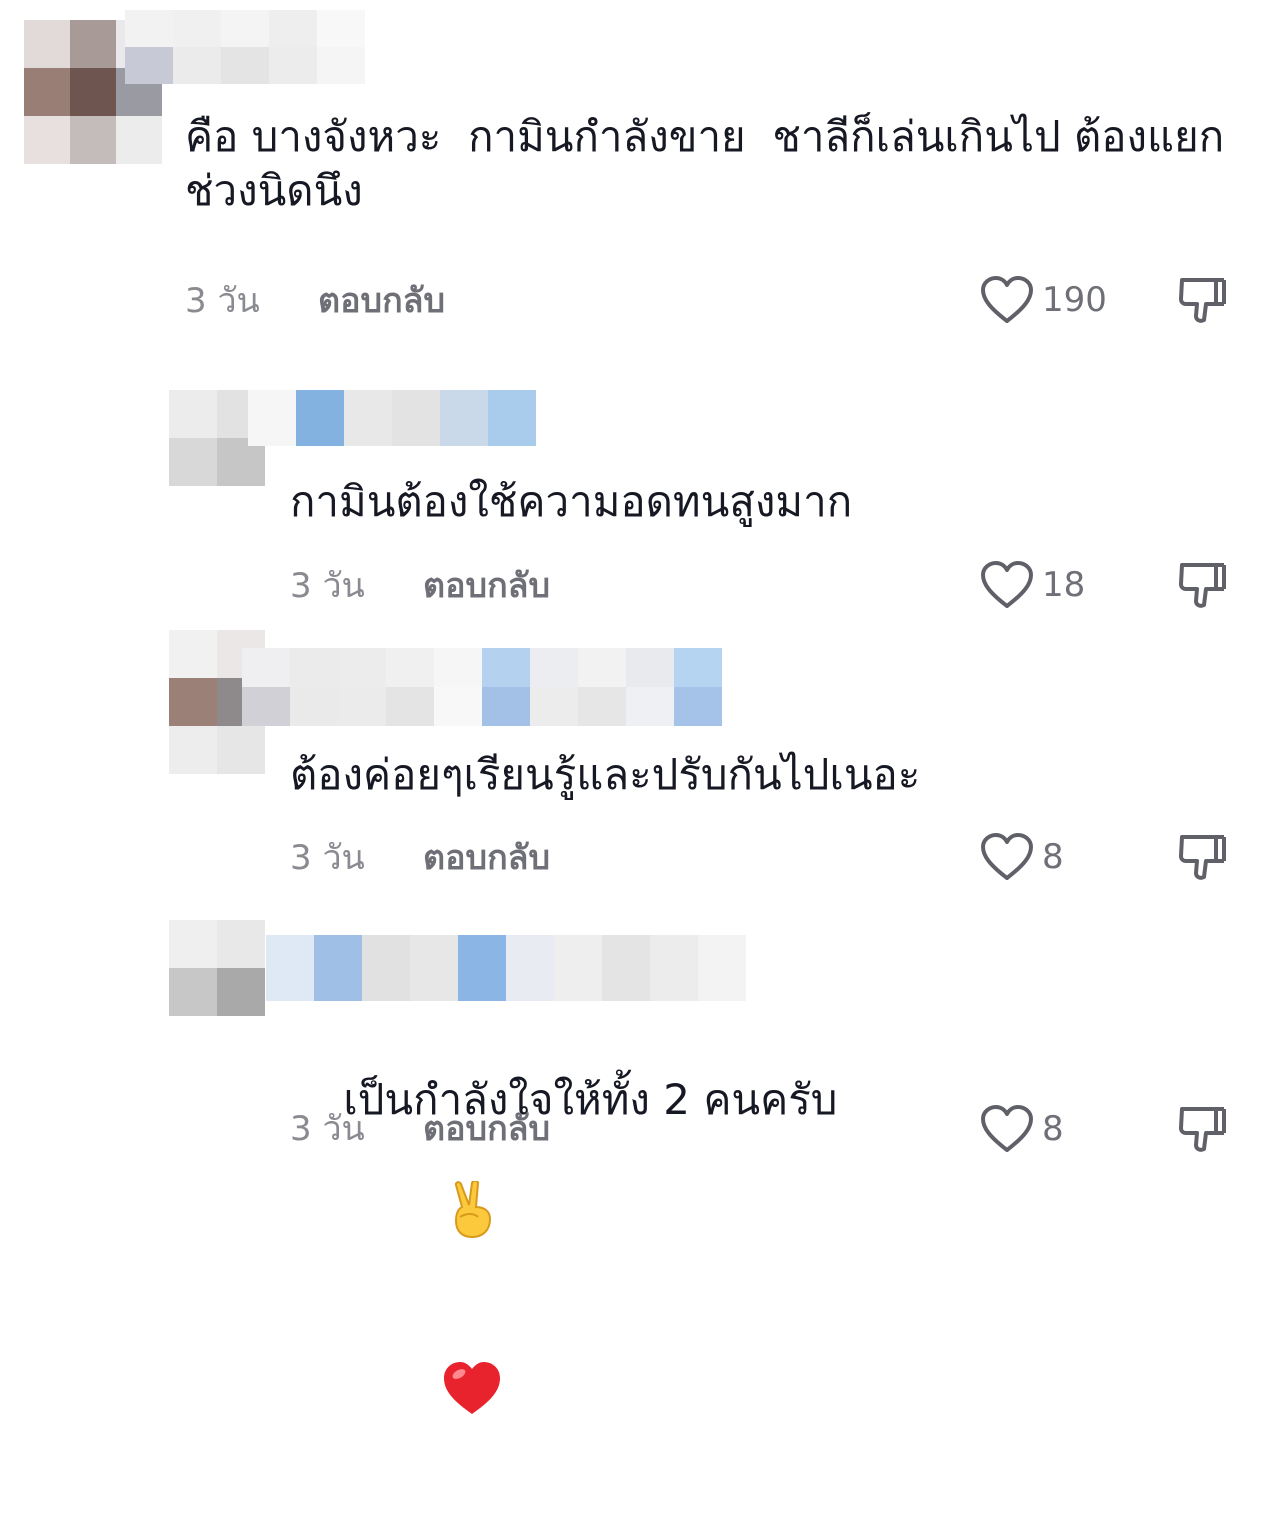 The height and width of the screenshot is (1537, 1280). What do you see at coordinates (590, 1099) in the screenshot?
I see `comment-text-body: เป็นกำลังใจให้ทั้ง 2 คนครับ` at bounding box center [590, 1099].